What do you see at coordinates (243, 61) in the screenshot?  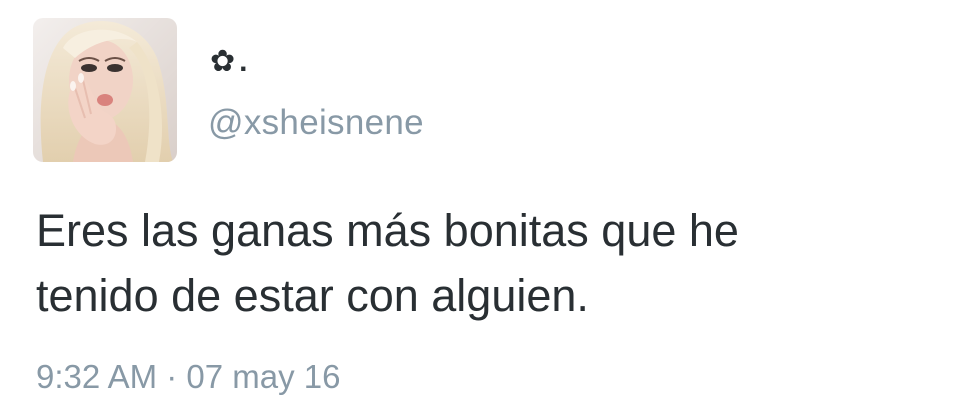 I see `display-name-suffix: .` at bounding box center [243, 61].